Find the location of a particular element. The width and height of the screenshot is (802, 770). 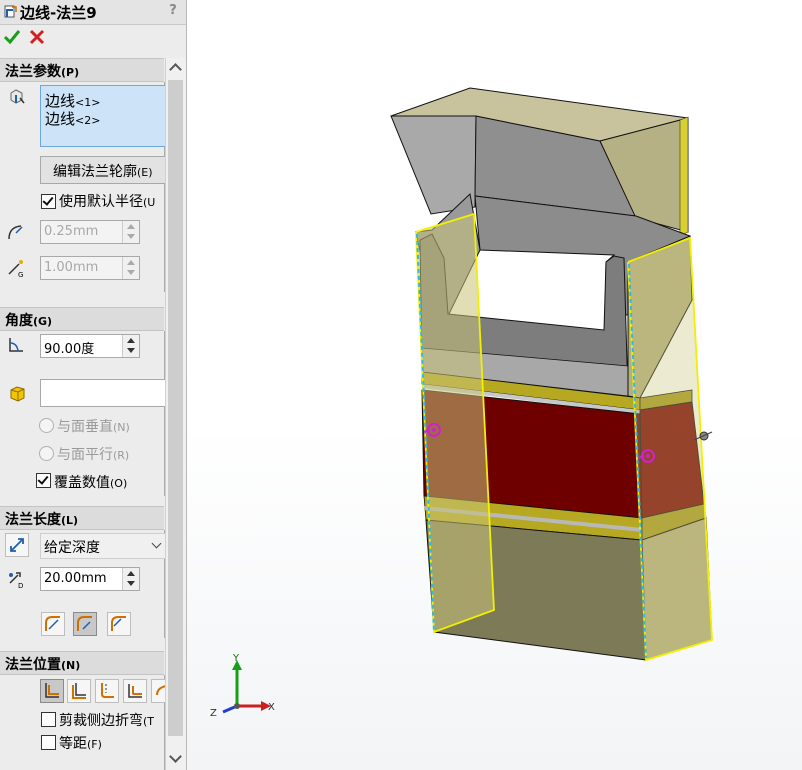

length-outer-icon is located at coordinates (53, 624).